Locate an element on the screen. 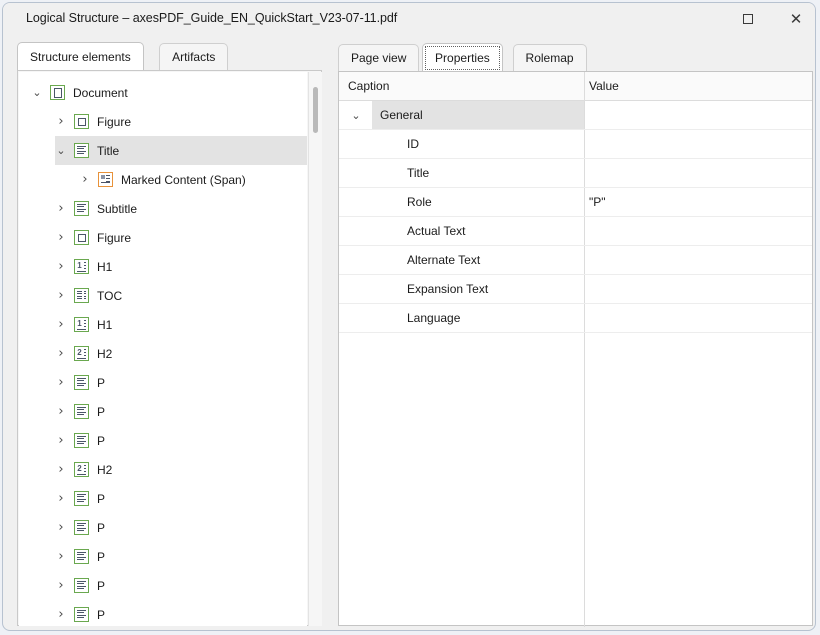  property-caption: Actual Text is located at coordinates (436, 231).